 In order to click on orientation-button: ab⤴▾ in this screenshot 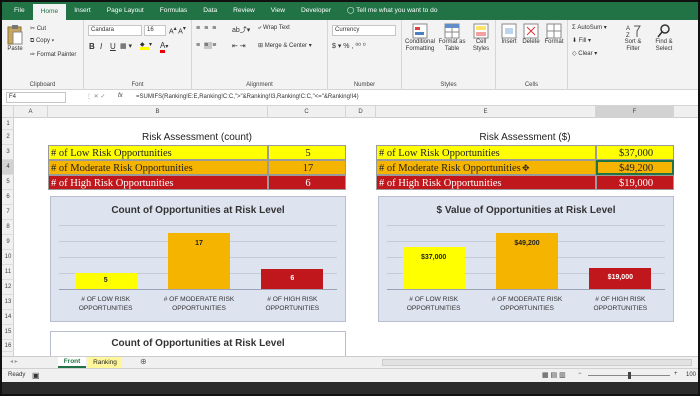, I will do `click(241, 30)`.